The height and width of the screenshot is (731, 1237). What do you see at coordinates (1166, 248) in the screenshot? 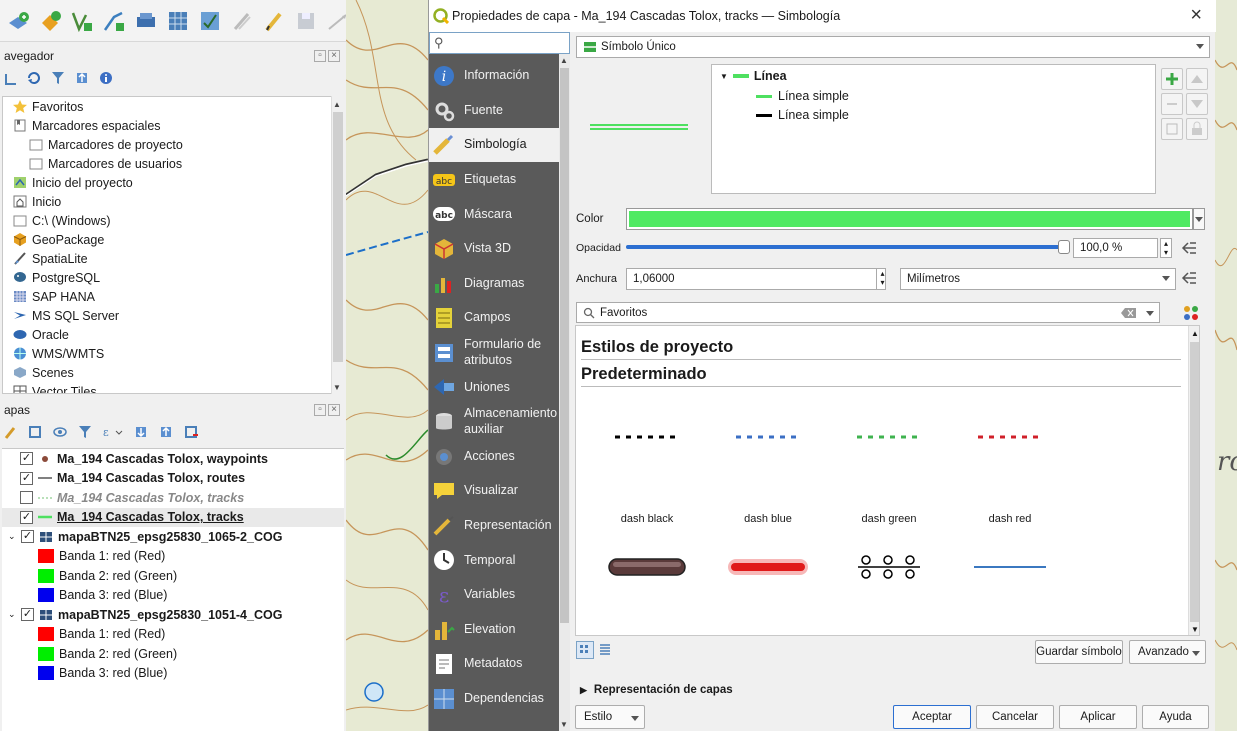
I see `opacity-spin-arrows: ▴ ▾` at bounding box center [1166, 248].